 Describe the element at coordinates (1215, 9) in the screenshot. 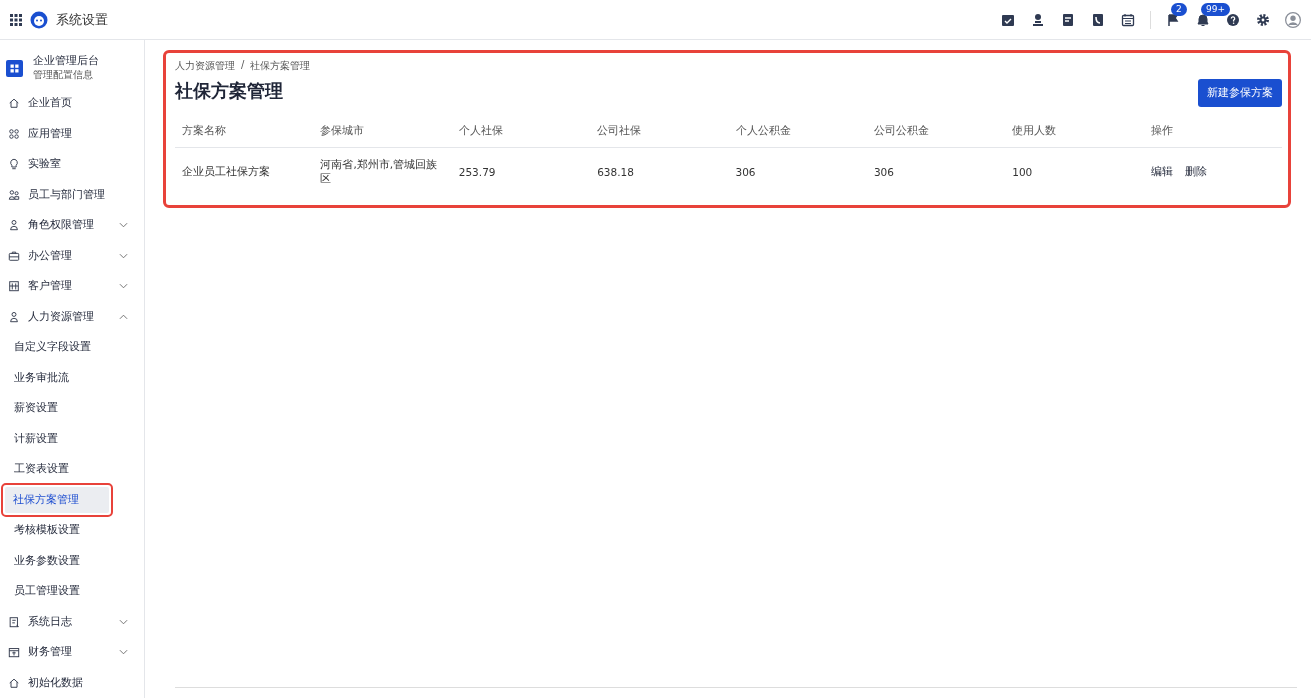

I see `count-badge: 99+` at that location.